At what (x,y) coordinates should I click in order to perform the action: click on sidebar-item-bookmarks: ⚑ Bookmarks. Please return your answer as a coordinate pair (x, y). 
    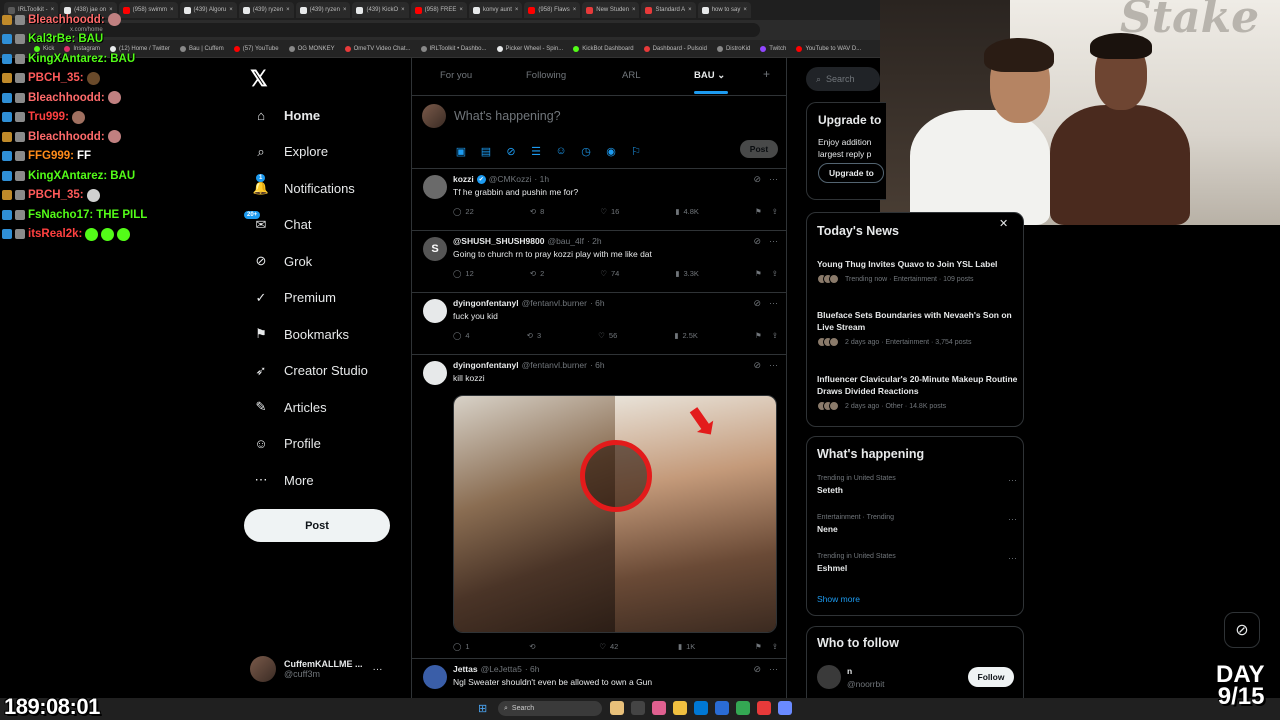
    Looking at the image, I should click on (300, 334).